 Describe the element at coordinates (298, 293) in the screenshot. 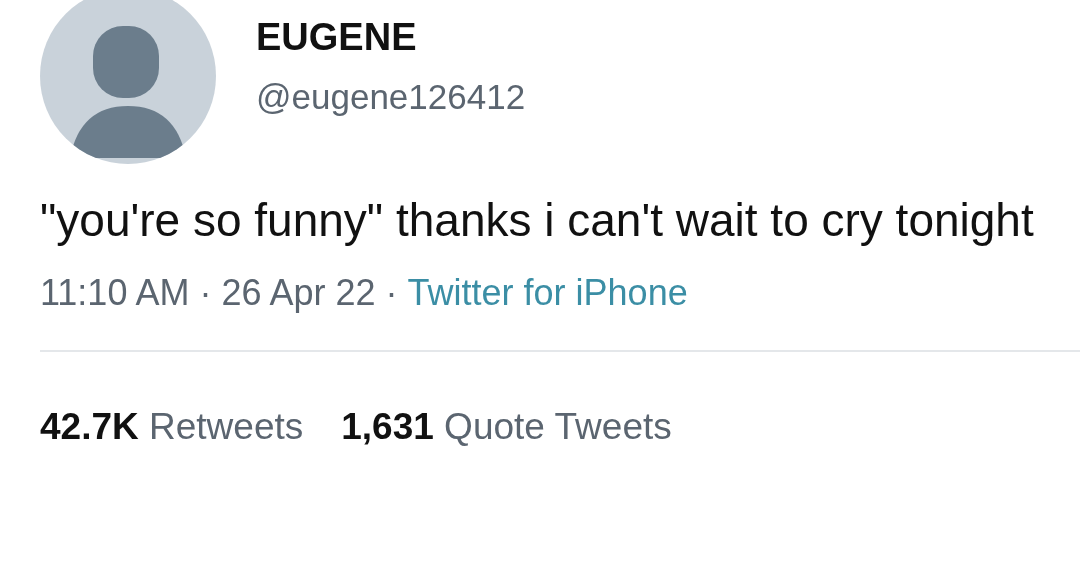

I see `tweet-date: 26 Apr 22` at that location.